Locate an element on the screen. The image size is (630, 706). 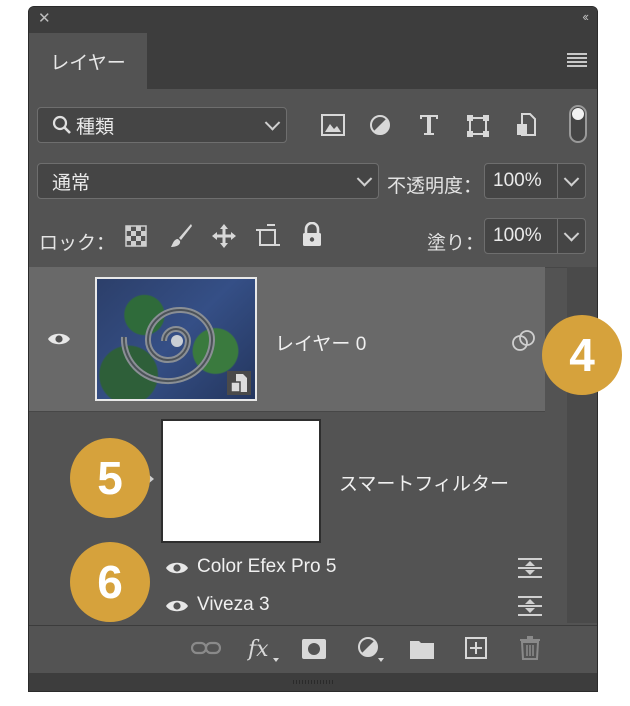
divider is located at coordinates (287, 411).